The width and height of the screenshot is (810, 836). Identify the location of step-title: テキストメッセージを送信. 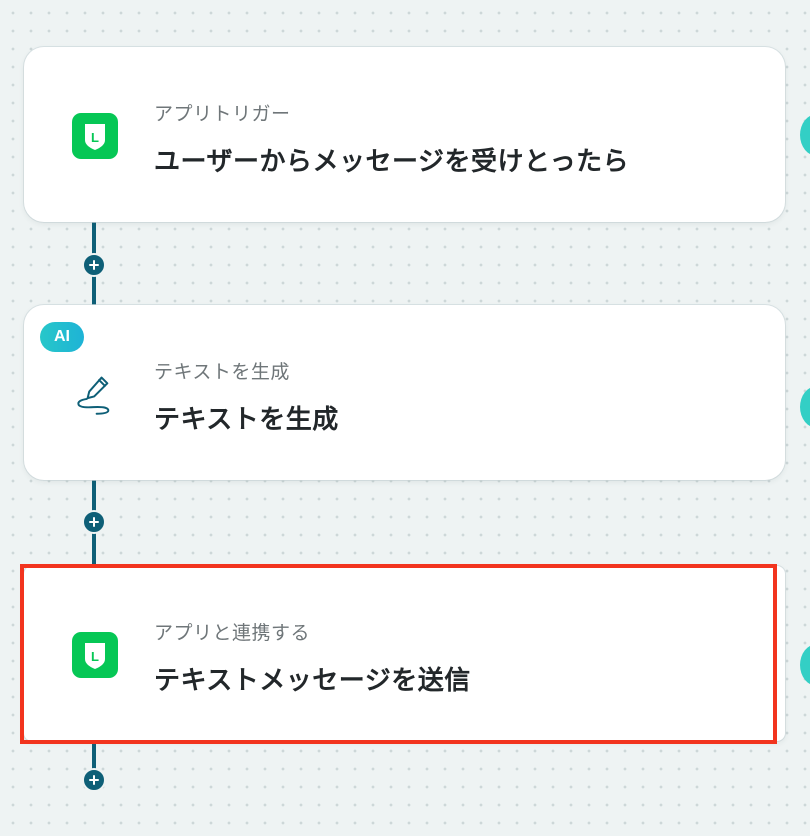
(312, 681).